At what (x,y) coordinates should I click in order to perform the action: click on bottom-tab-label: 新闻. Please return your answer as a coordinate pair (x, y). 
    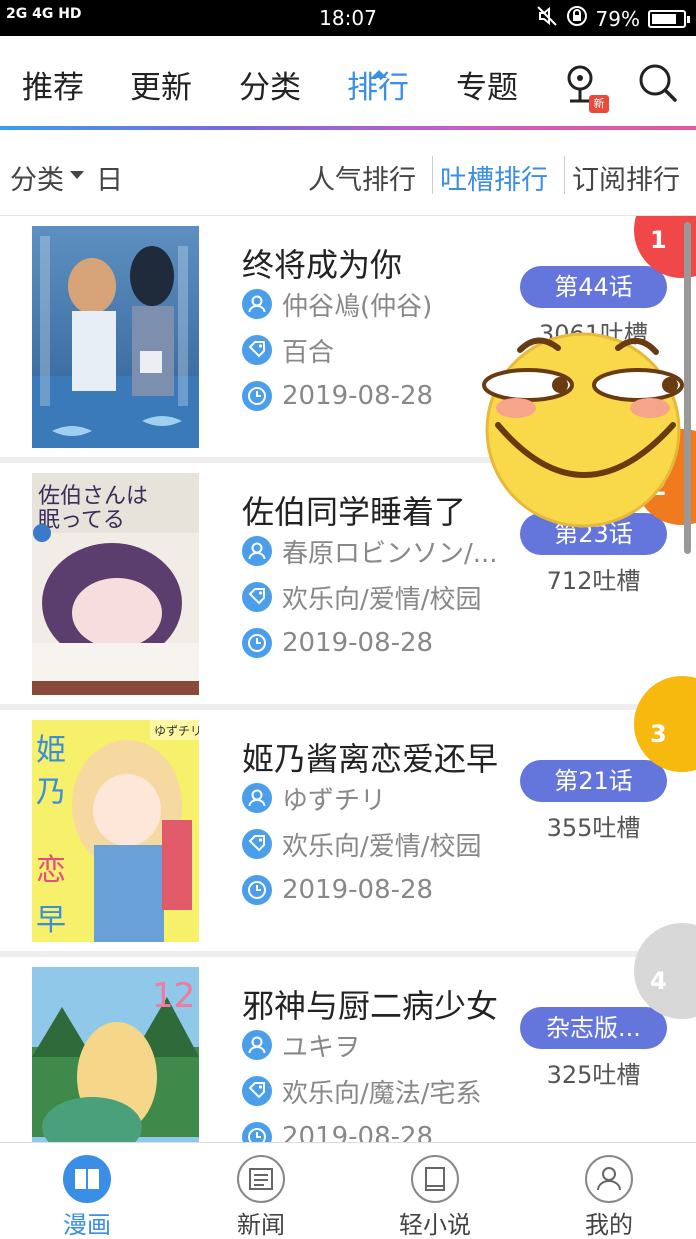
    Looking at the image, I should click on (261, 1225).